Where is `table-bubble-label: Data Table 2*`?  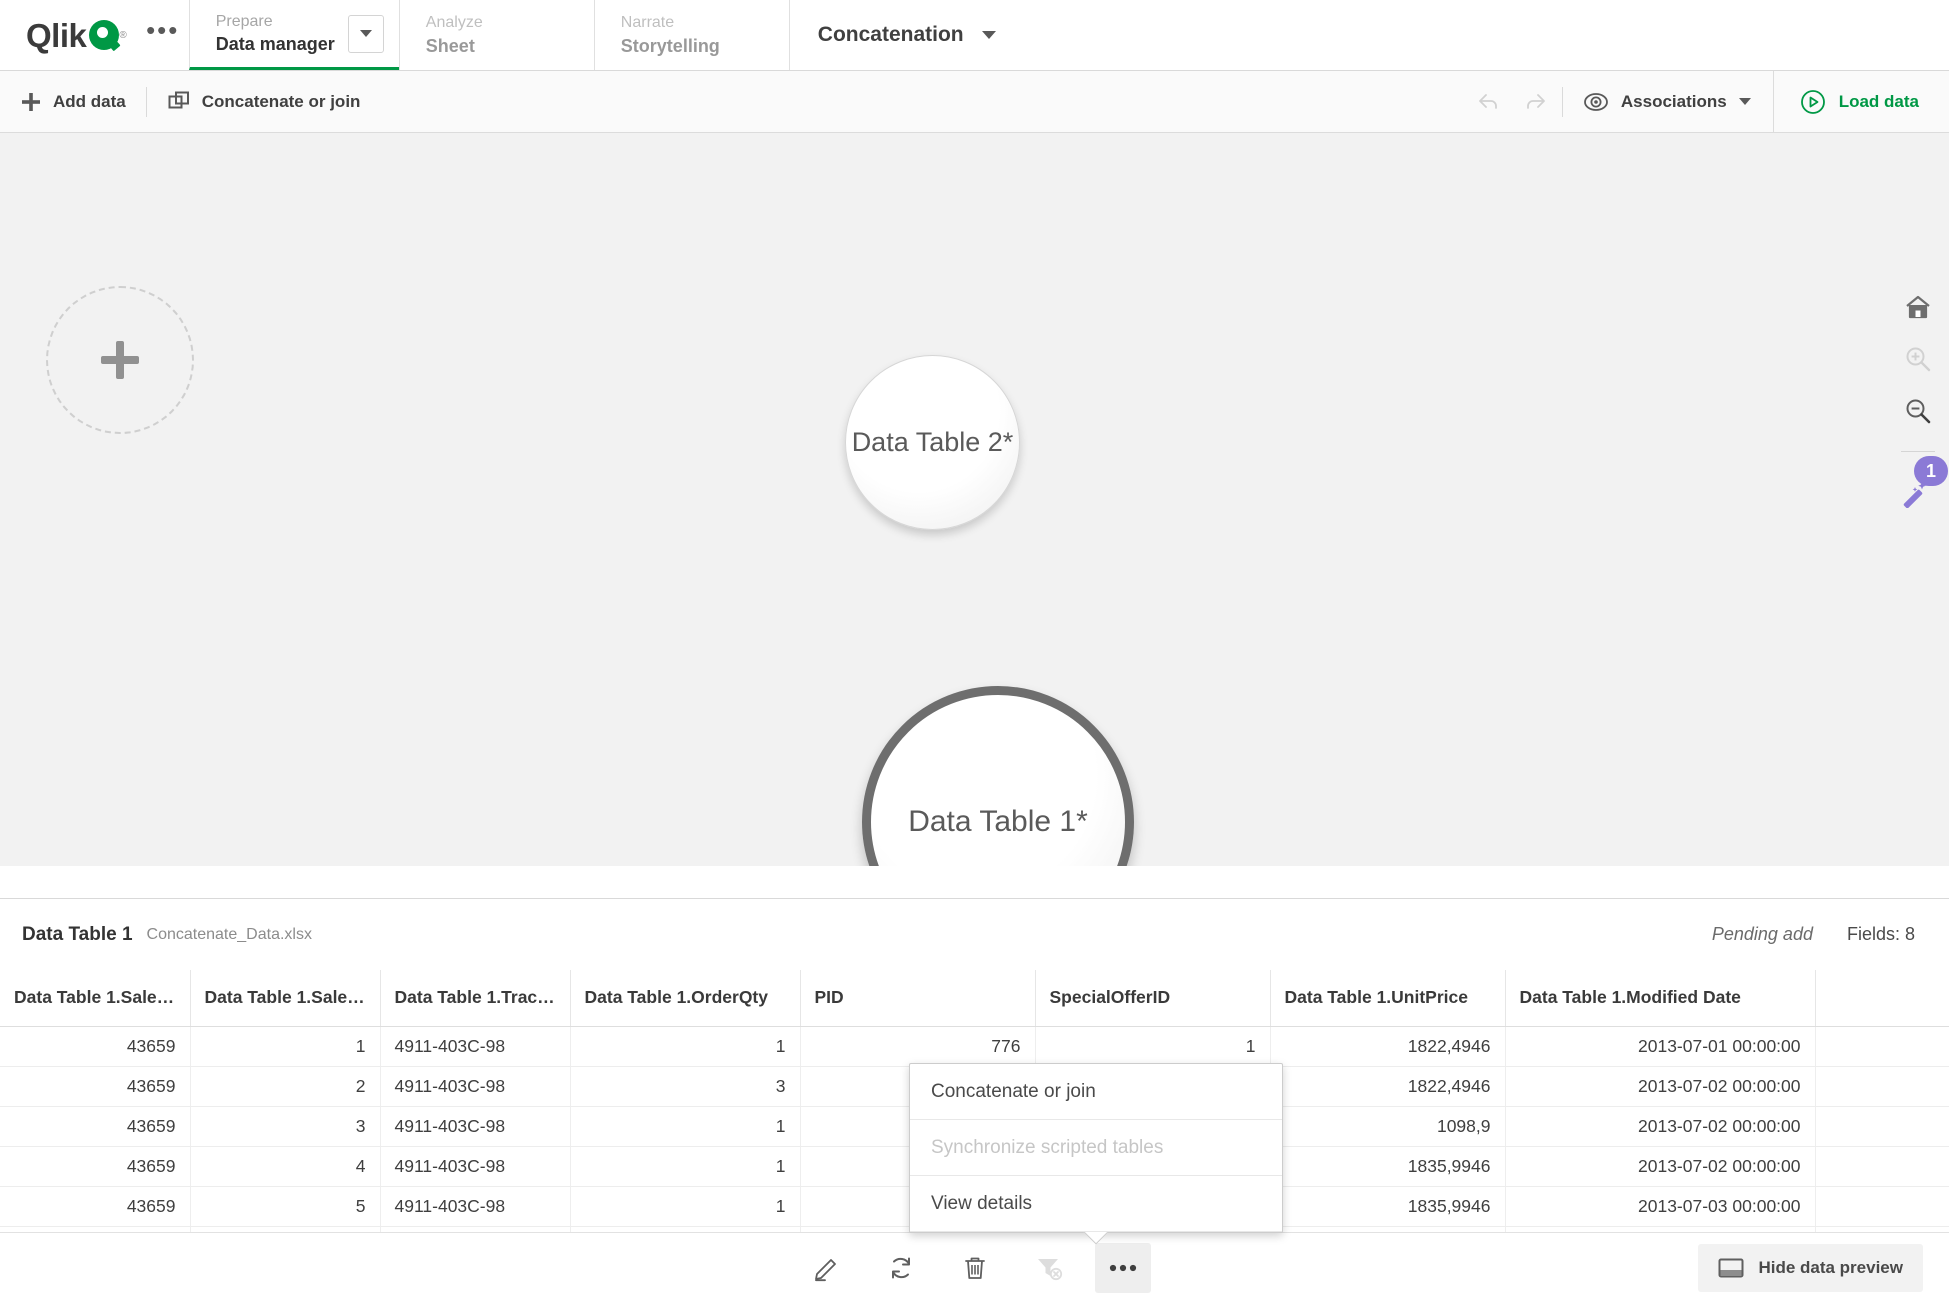
table-bubble-label: Data Table 2* is located at coordinates (932, 442).